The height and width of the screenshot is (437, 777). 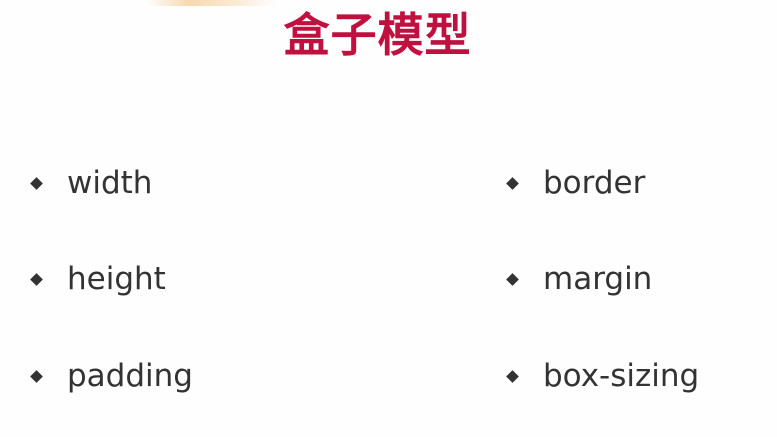 What do you see at coordinates (110, 183) in the screenshot?
I see `list-item-label: width` at bounding box center [110, 183].